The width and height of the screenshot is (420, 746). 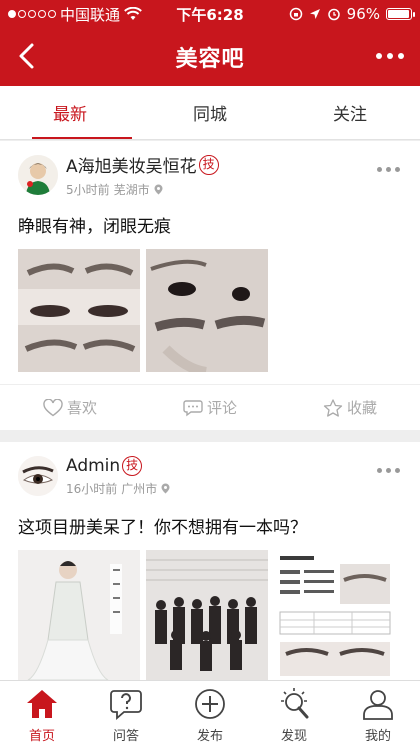 What do you see at coordinates (210, 704) in the screenshot?
I see `publish-icon` at bounding box center [210, 704].